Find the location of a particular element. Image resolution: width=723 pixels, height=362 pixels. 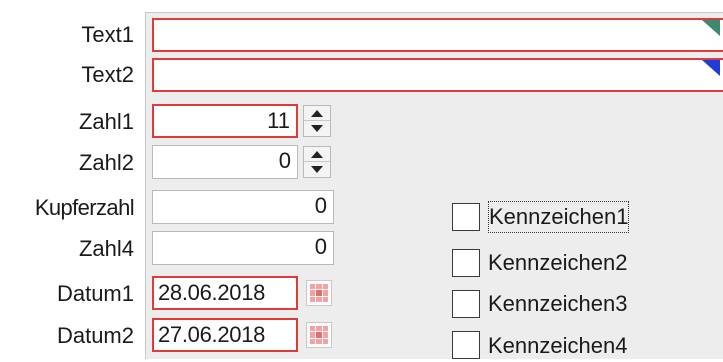

zahl1-spin-up-button is located at coordinates (317, 113).